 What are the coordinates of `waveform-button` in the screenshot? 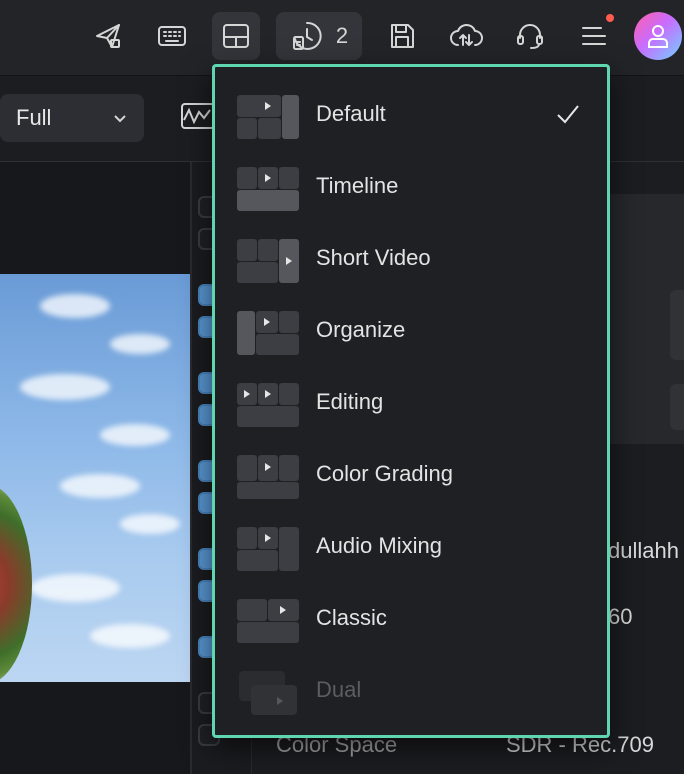 It's located at (198, 116).